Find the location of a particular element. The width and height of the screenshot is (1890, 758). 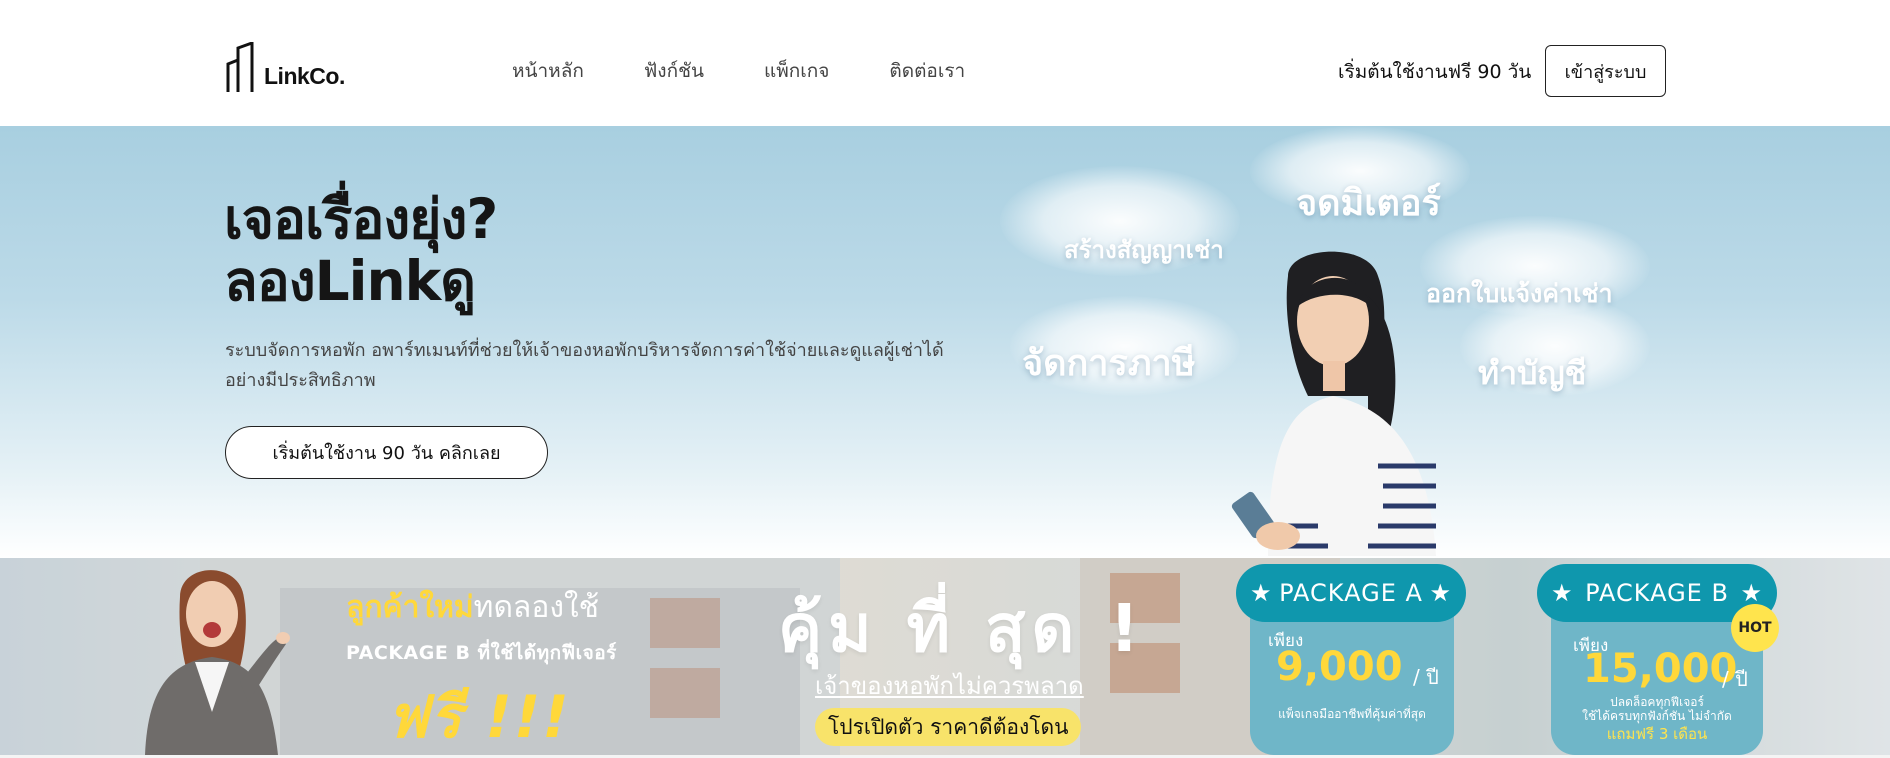

brand-logo: LinkCo. is located at coordinates (285, 67).